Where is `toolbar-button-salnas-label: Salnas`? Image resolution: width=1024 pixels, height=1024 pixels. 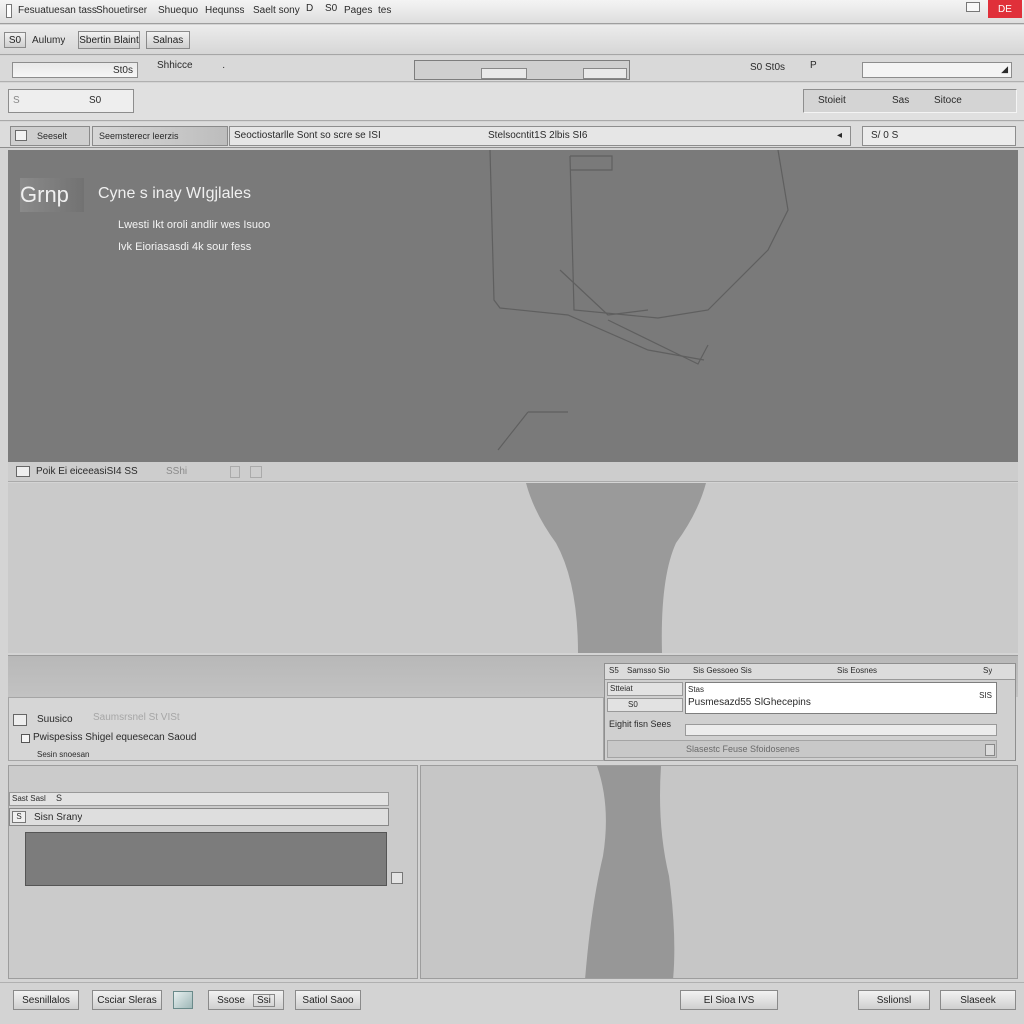 toolbar-button-salnas-label: Salnas is located at coordinates (168, 40).